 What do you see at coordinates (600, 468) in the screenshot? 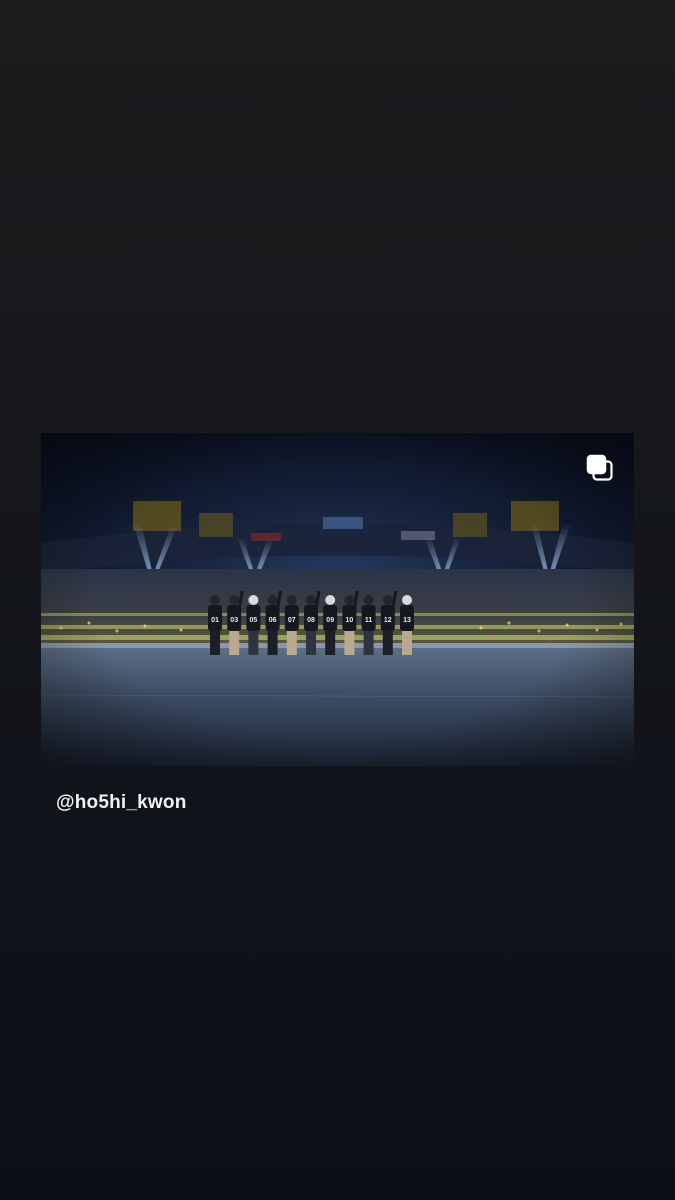
I see `multiple-photos-icon` at bounding box center [600, 468].